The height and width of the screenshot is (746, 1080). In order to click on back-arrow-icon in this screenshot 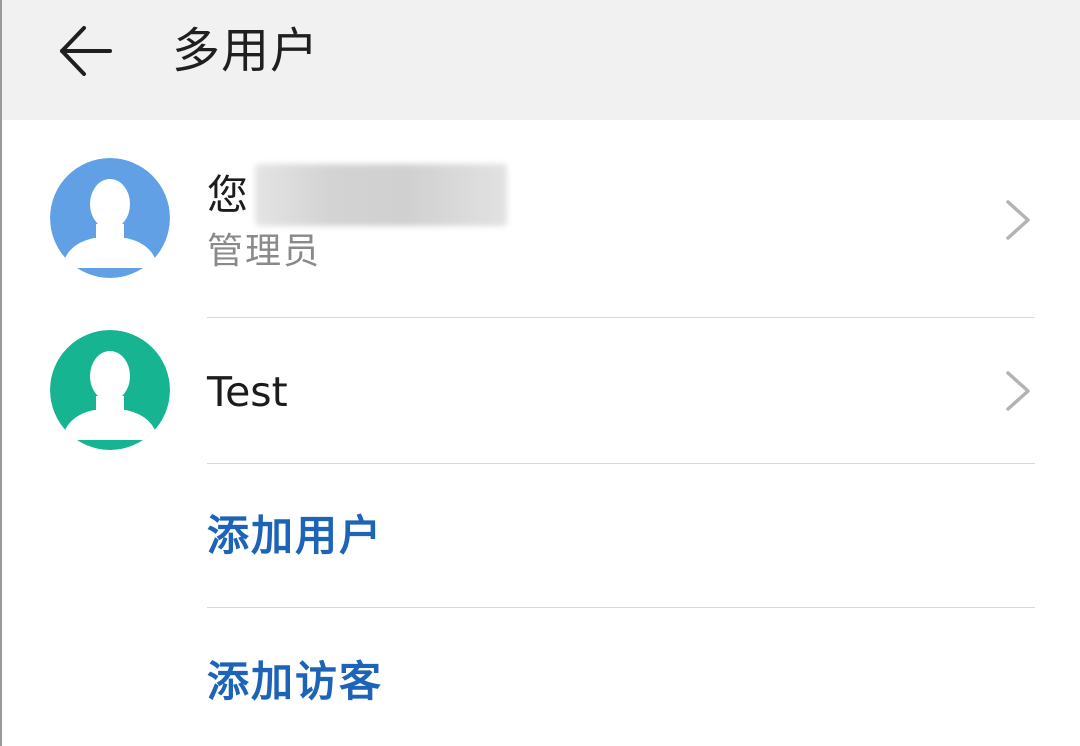, I will do `click(86, 51)`.